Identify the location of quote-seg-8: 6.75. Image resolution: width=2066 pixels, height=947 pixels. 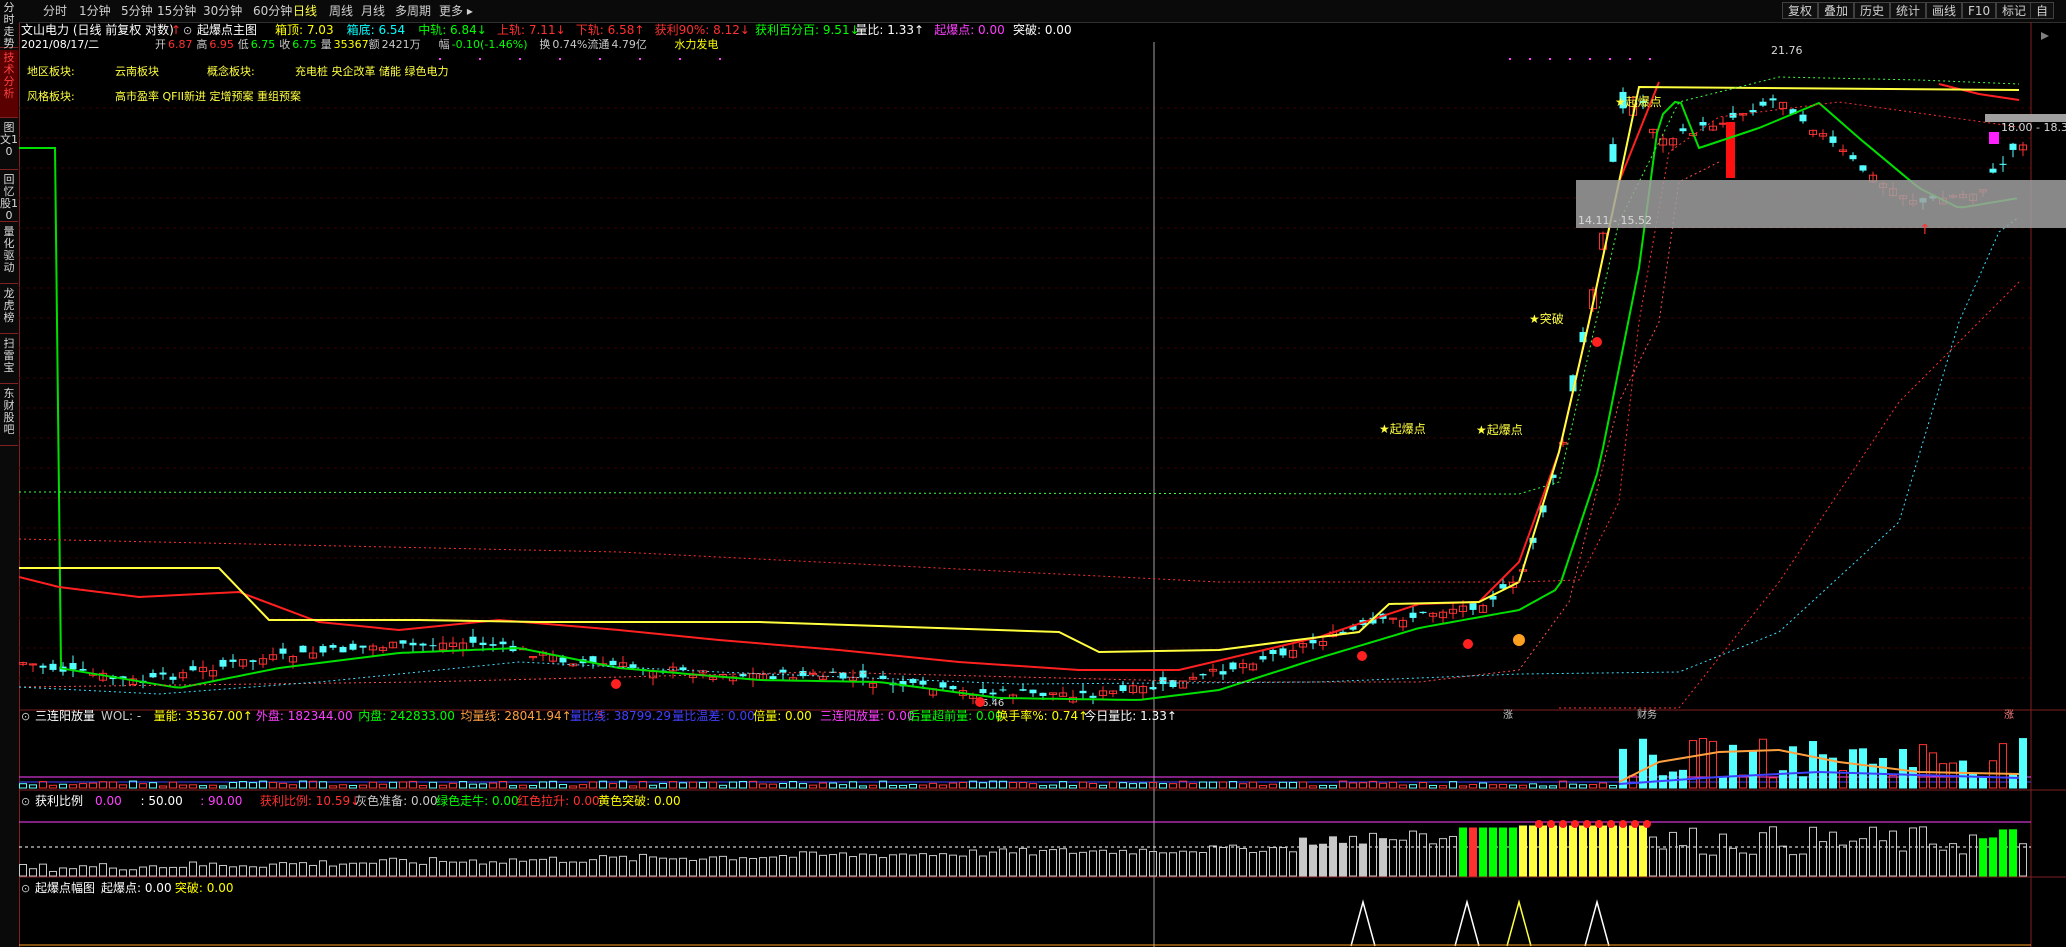
(304, 44).